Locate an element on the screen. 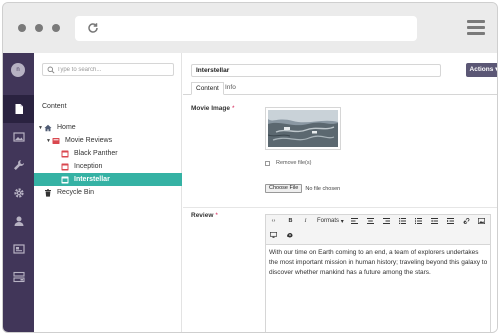 This screenshot has height=333, width=500. numbered-list-icon is located at coordinates (418, 221).